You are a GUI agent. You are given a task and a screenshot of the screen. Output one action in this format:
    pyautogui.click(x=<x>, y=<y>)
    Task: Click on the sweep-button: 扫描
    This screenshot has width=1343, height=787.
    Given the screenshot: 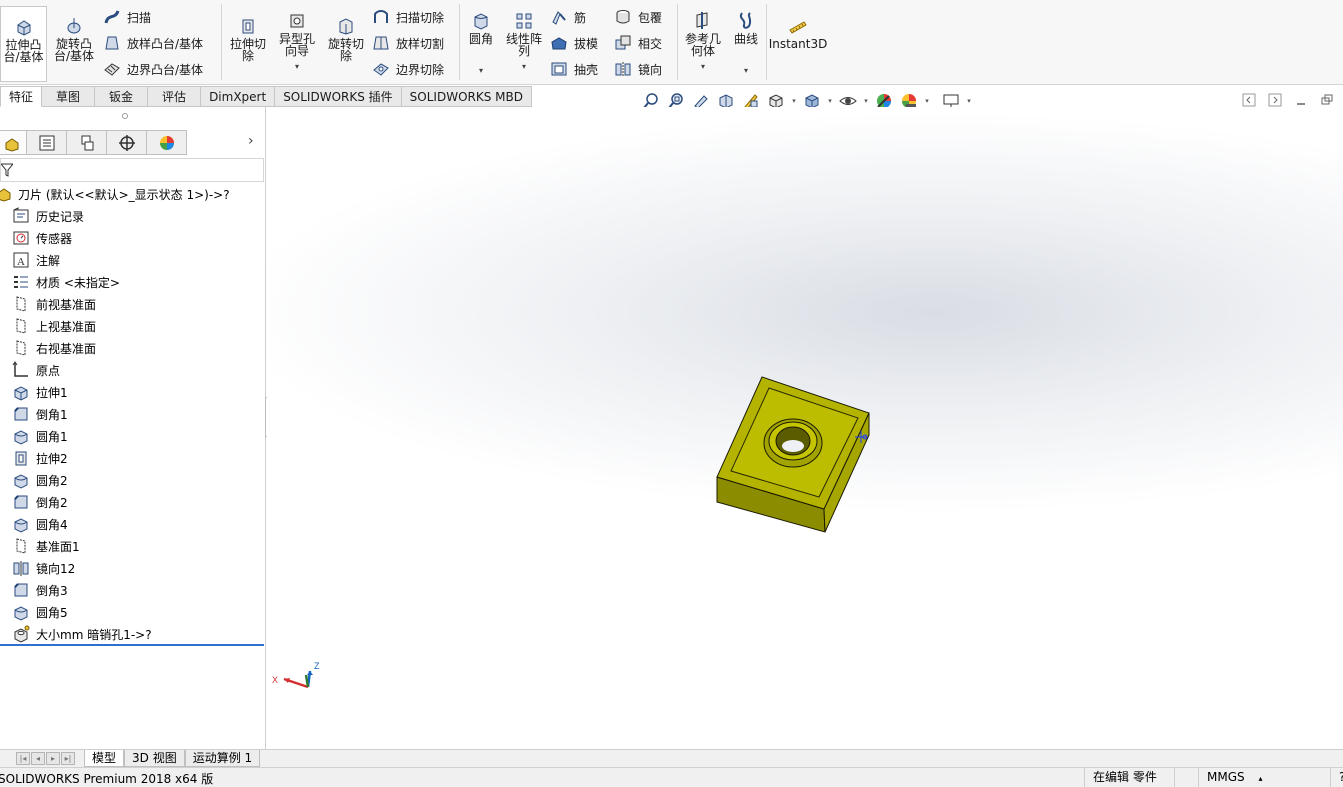 What is the action you would take?
    pyautogui.click(x=127, y=17)
    